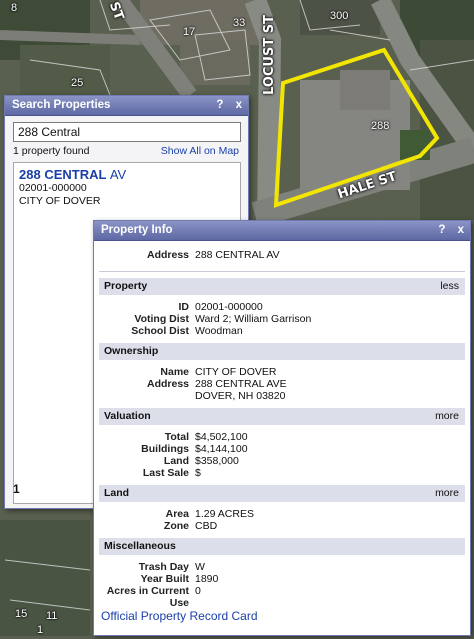 This screenshot has width=474, height=639. Describe the element at coordinates (77, 83) in the screenshot. I see `lot-number-label: 25` at that location.